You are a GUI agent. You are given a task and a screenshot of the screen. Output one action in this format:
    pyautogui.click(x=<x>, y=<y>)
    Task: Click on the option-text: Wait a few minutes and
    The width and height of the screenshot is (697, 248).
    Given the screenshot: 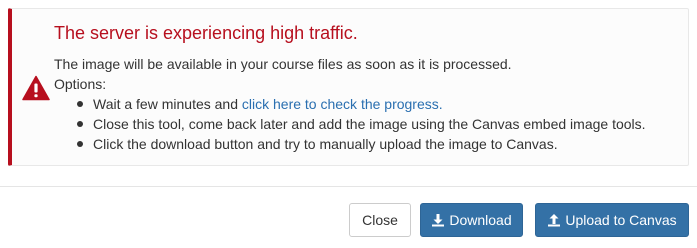 What is the action you would take?
    pyautogui.click(x=167, y=104)
    